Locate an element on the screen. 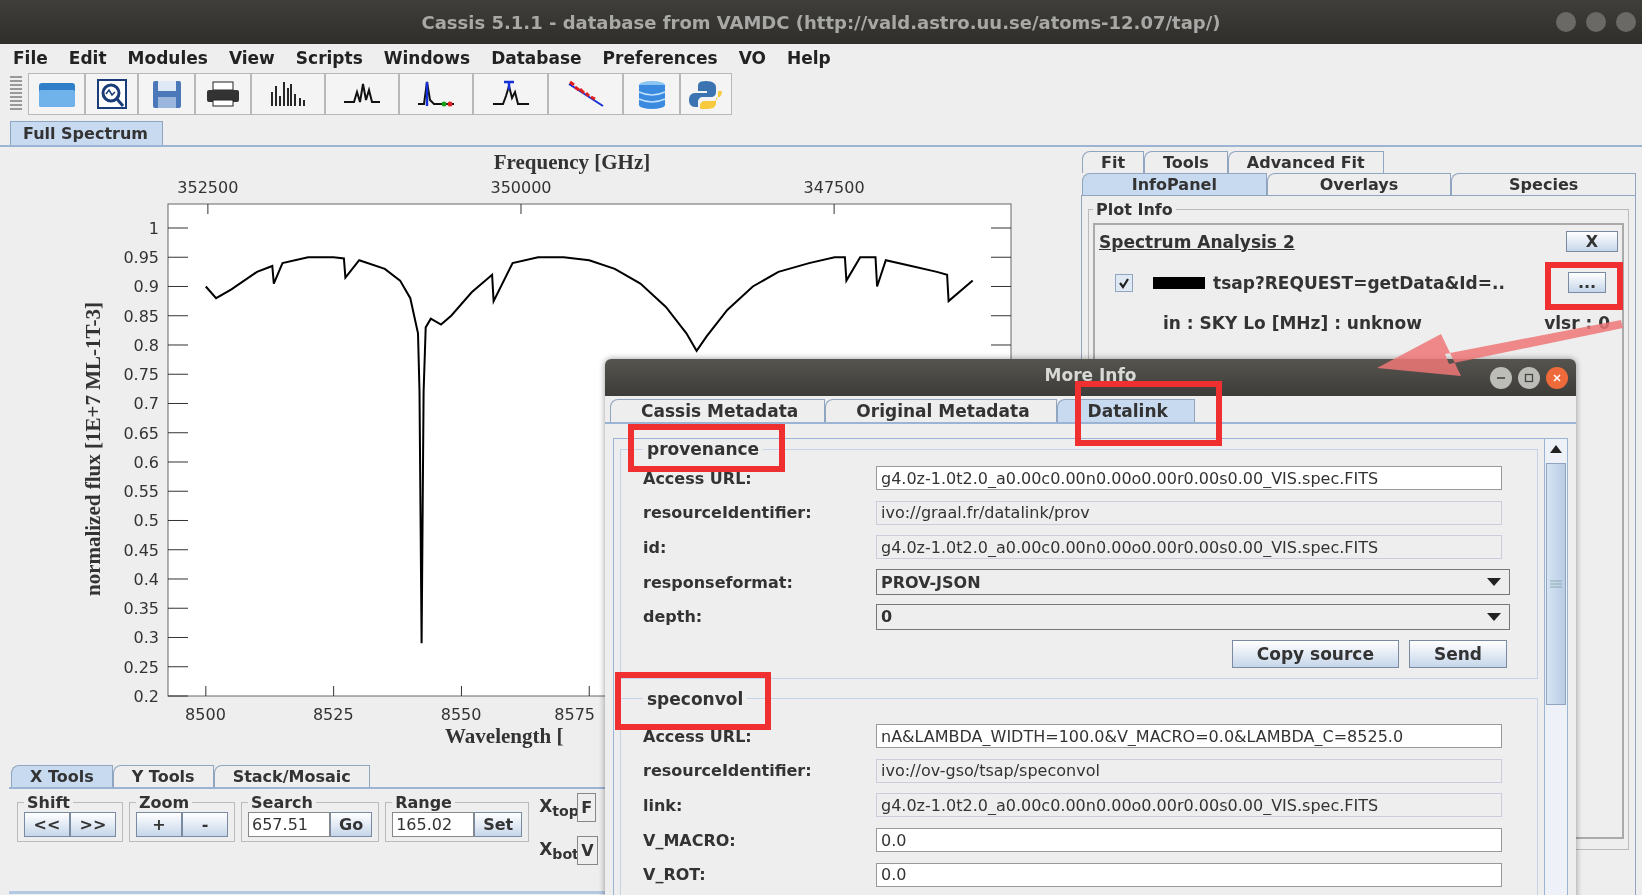 This screenshot has width=1642, height=895. tick-label: 352500 is located at coordinates (208, 187).